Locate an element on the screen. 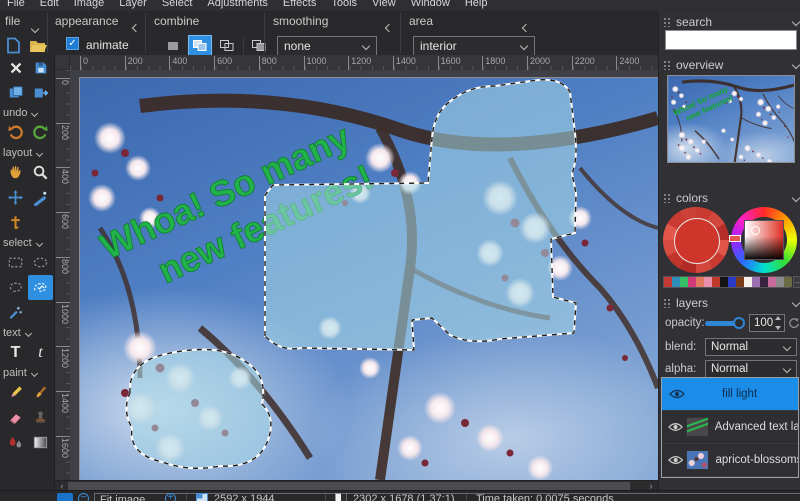 This screenshot has height=501, width=800. save-all-button is located at coordinates (15, 92).